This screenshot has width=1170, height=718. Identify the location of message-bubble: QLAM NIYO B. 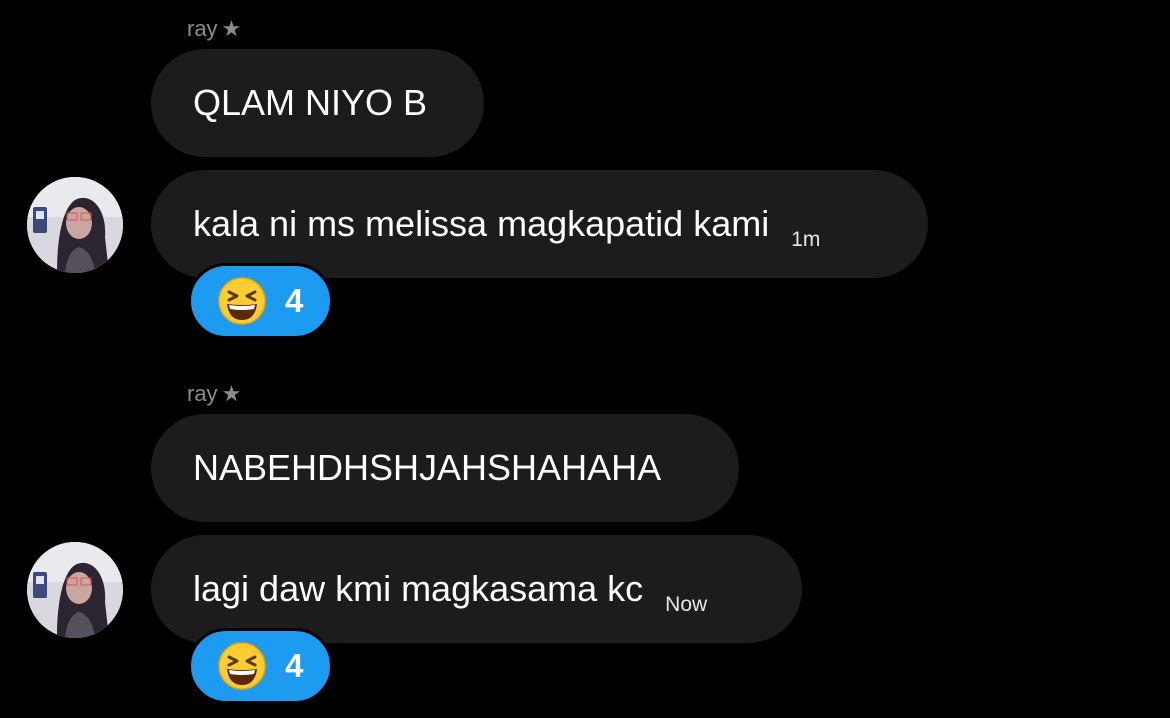
(317, 103).